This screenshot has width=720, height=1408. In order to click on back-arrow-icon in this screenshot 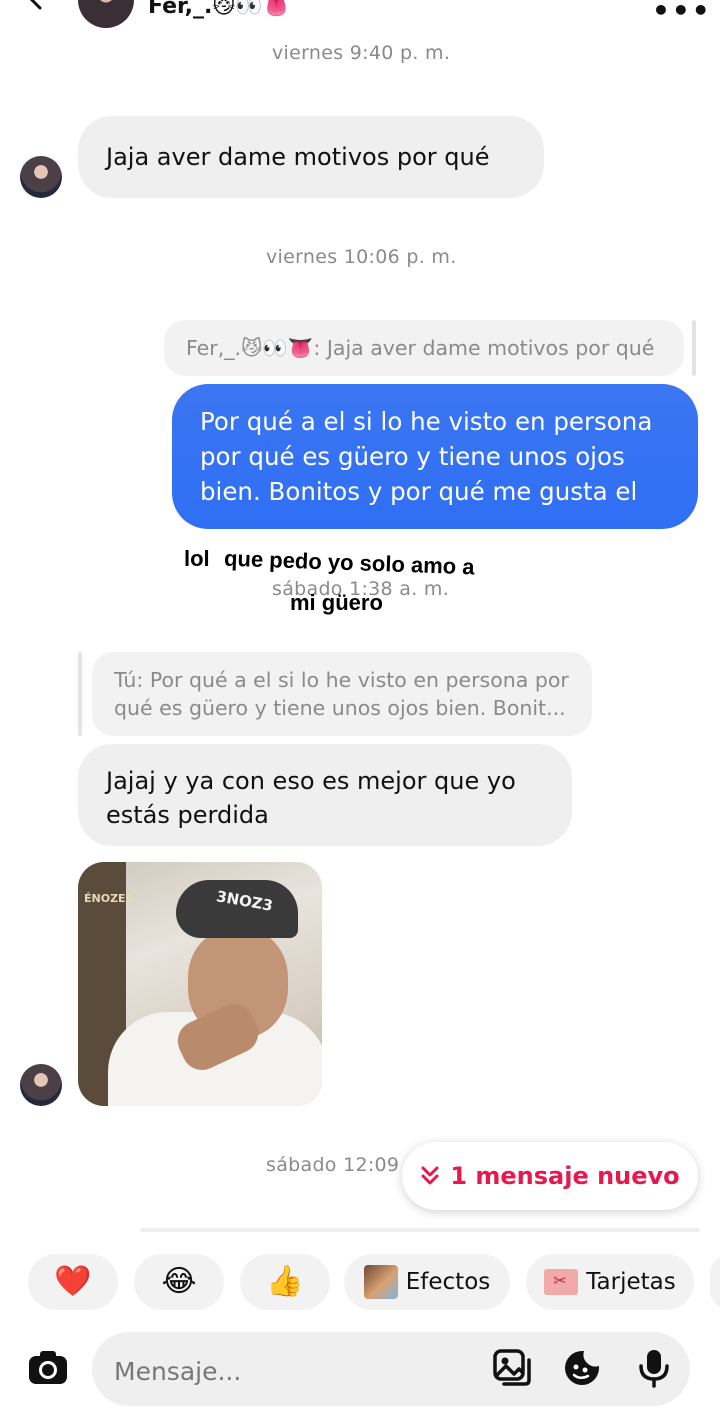, I will do `click(33, 6)`.